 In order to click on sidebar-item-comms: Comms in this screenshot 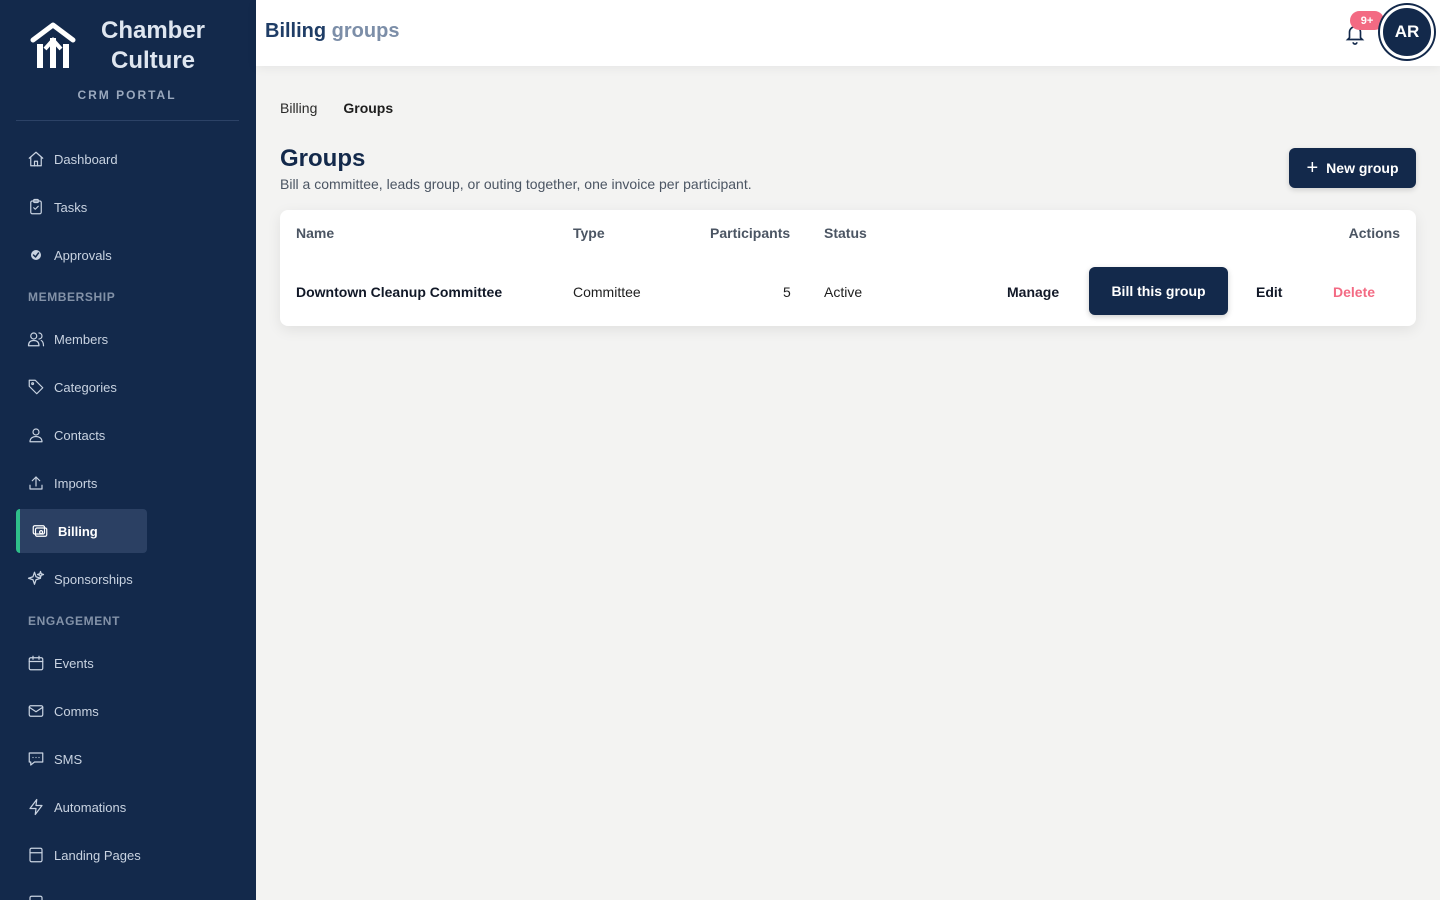, I will do `click(81, 711)`.